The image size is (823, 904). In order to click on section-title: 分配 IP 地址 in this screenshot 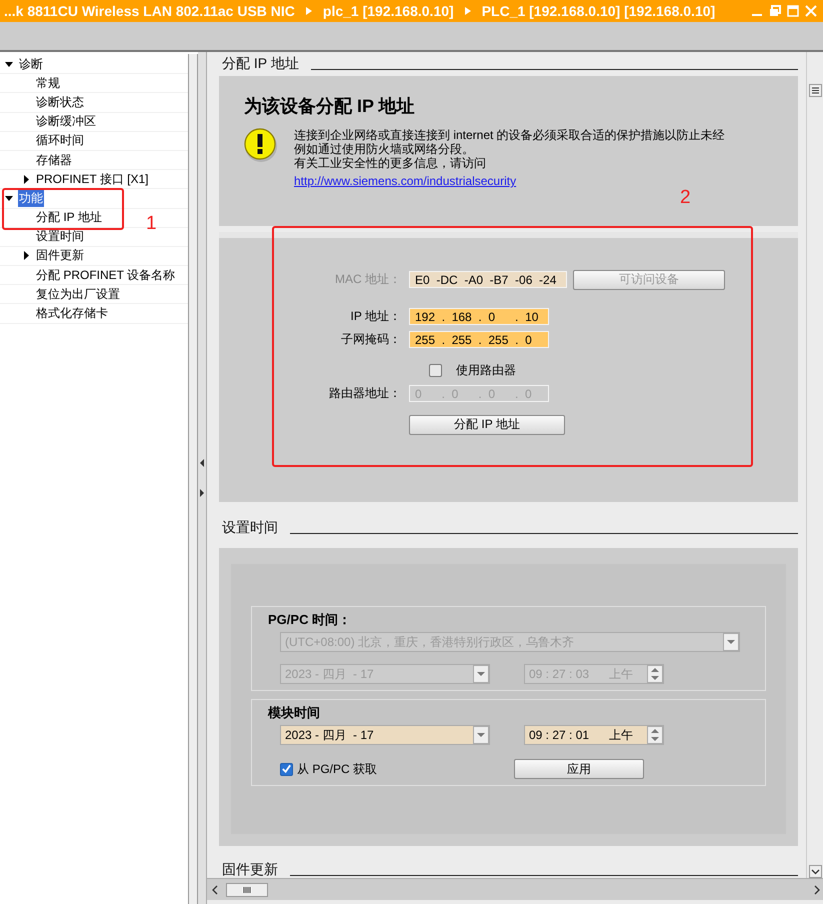, I will do `click(260, 64)`.